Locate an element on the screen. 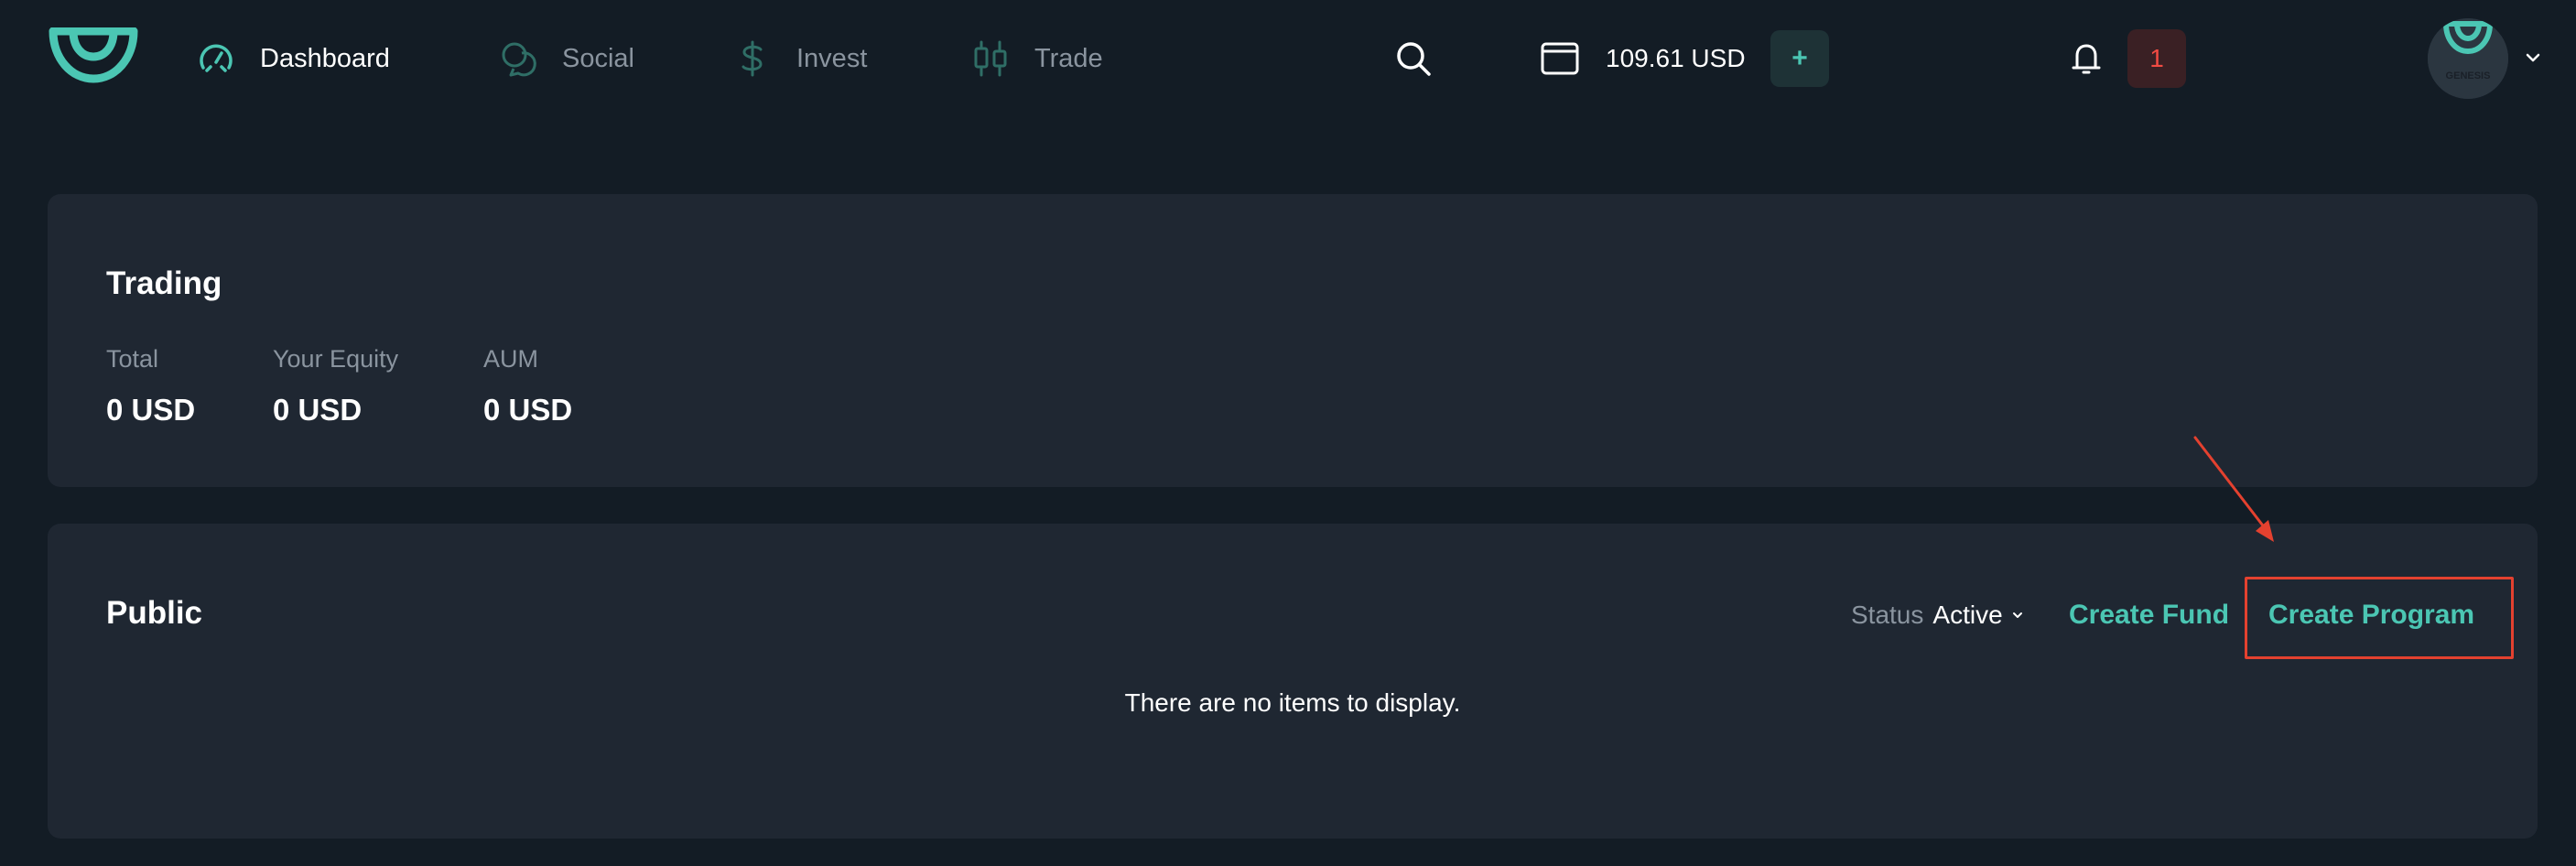 The height and width of the screenshot is (866, 2576). social-chat-icon is located at coordinates (519, 60).